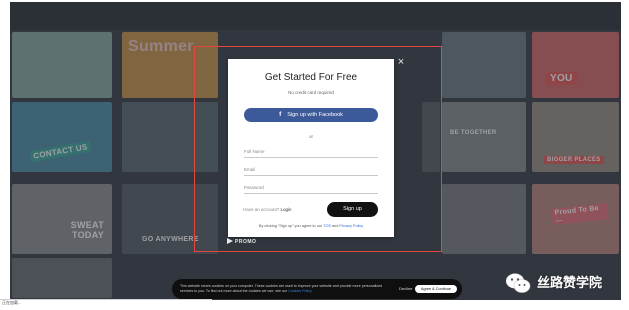 The height and width of the screenshot is (310, 629). What do you see at coordinates (290, 226) in the screenshot?
I see `terms-prefix: By clicking "Sign up" you agree to our` at bounding box center [290, 226].